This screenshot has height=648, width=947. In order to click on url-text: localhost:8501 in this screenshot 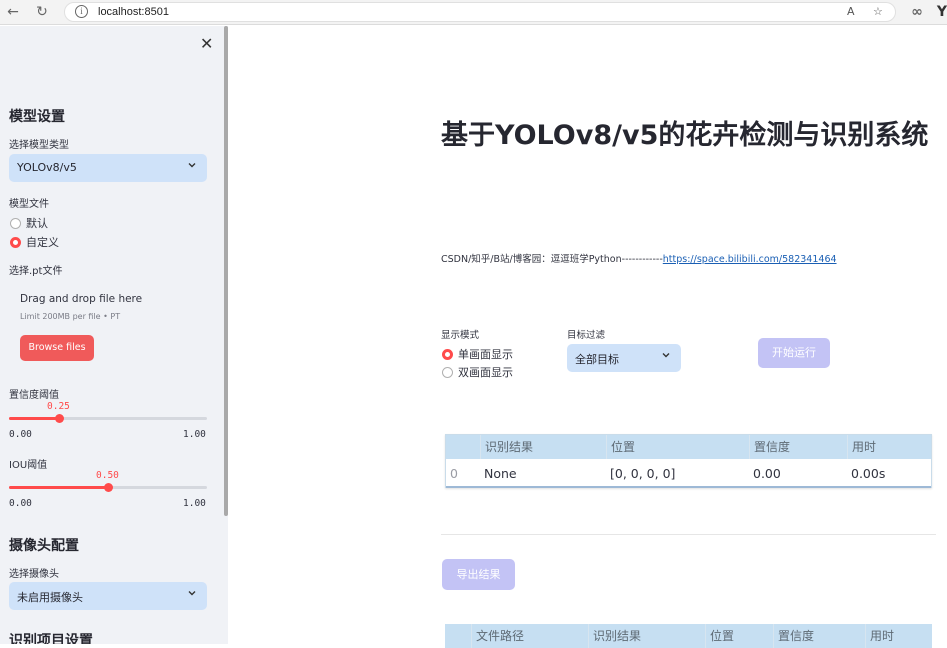, I will do `click(133, 12)`.